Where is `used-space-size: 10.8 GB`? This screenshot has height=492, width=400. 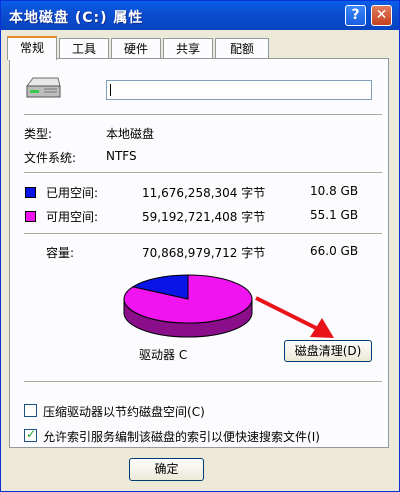 used-space-size: 10.8 GB is located at coordinates (334, 191).